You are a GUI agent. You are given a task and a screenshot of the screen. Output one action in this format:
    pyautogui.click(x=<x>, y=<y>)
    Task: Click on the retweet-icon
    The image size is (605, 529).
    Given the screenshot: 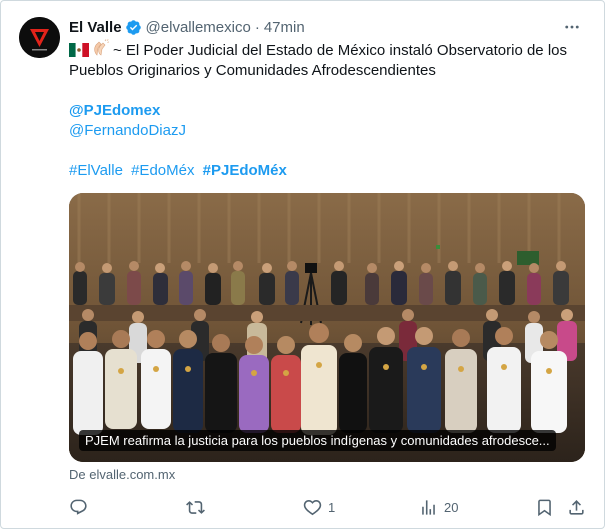 What is the action you would take?
    pyautogui.click(x=195, y=507)
    